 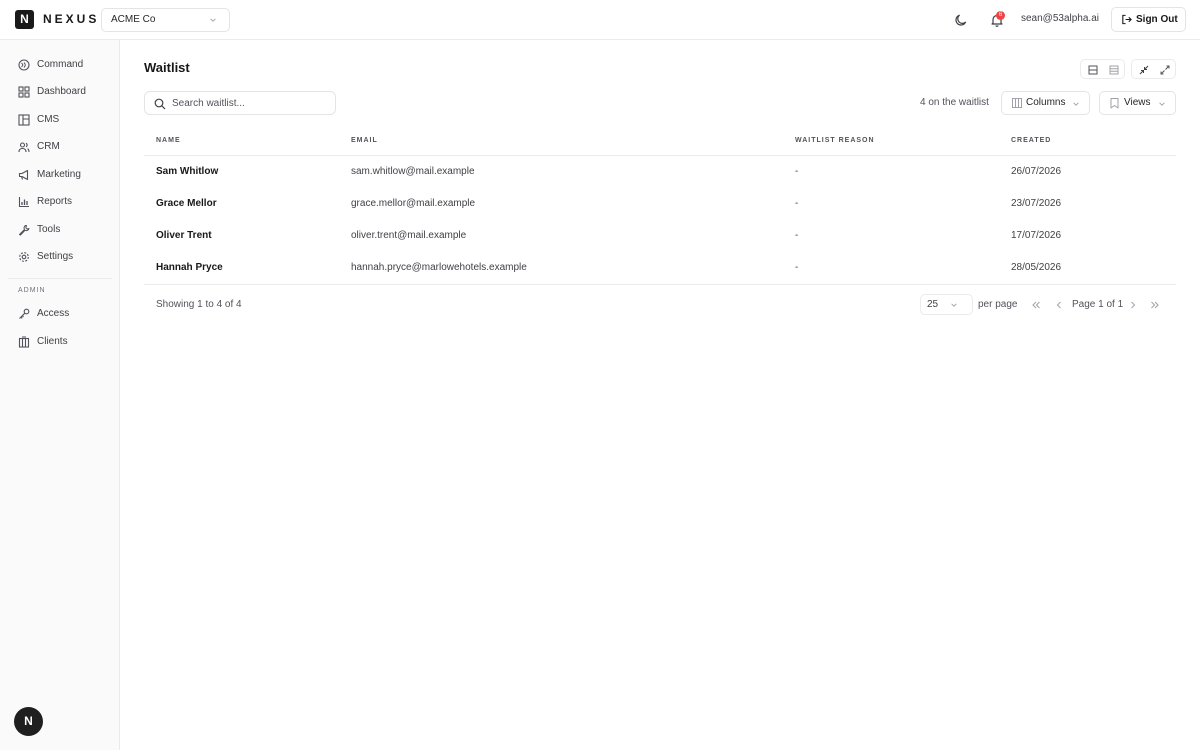 I want to click on column-header-email: EMAIL, so click(x=364, y=140).